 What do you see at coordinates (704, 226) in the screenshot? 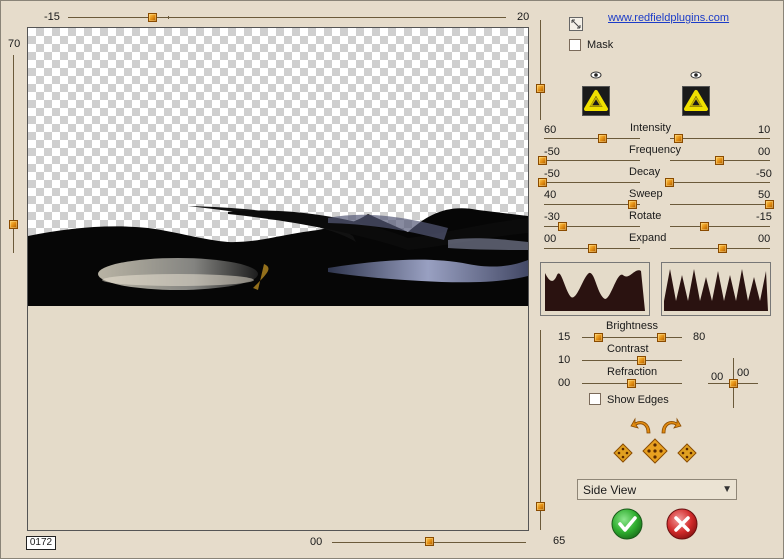
I see `rotate-slider-b-handle` at bounding box center [704, 226].